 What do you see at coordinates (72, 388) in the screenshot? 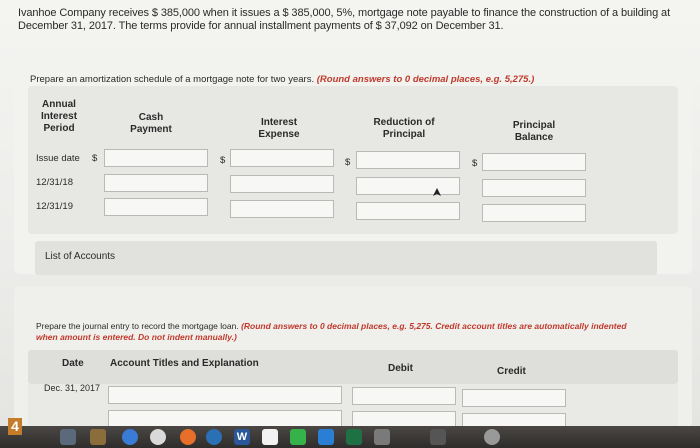
I see `journal-date: Dec. 31, 2017` at bounding box center [72, 388].